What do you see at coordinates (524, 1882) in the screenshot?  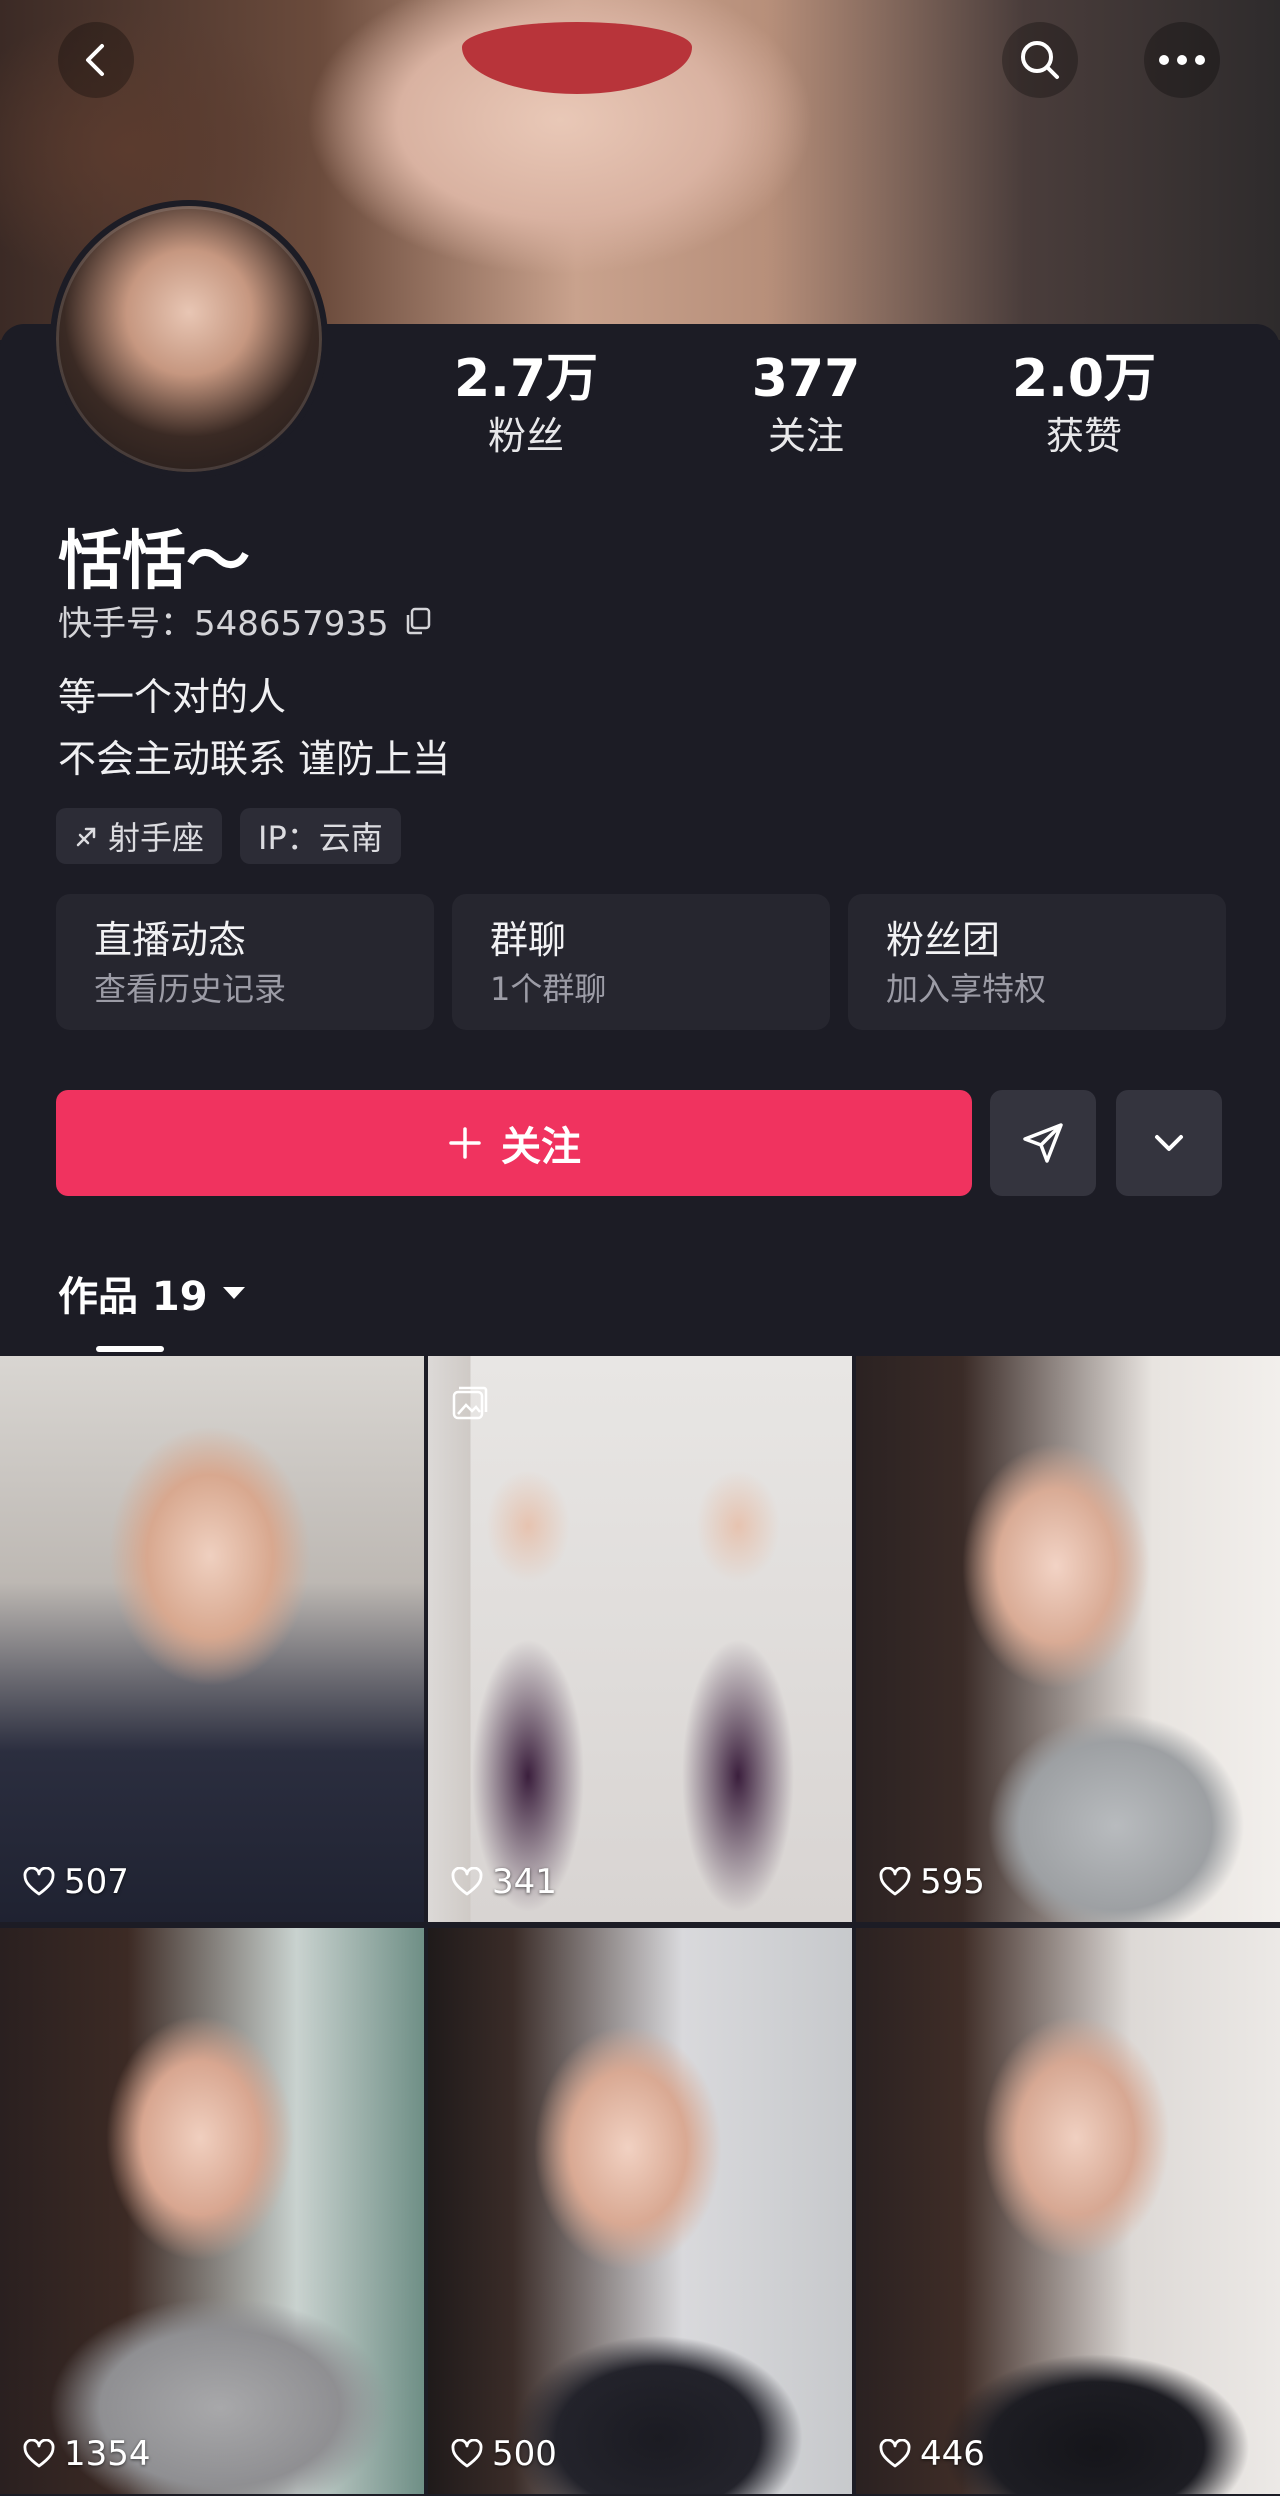 I see `like-count-value: 341` at bounding box center [524, 1882].